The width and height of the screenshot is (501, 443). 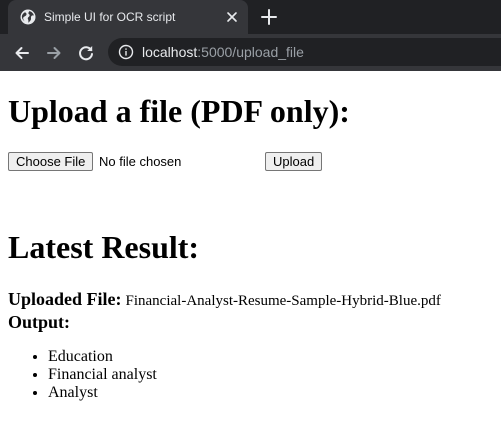 I want to click on list-item: Education, so click(x=102, y=357).